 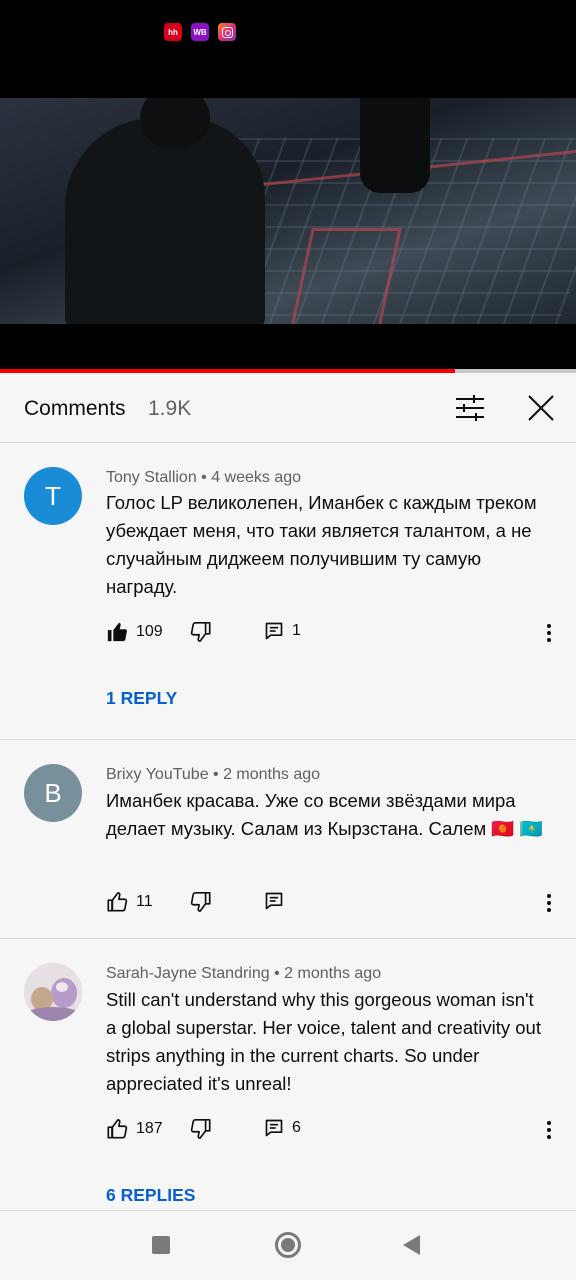 I want to click on like-button: 11, so click(x=129, y=902).